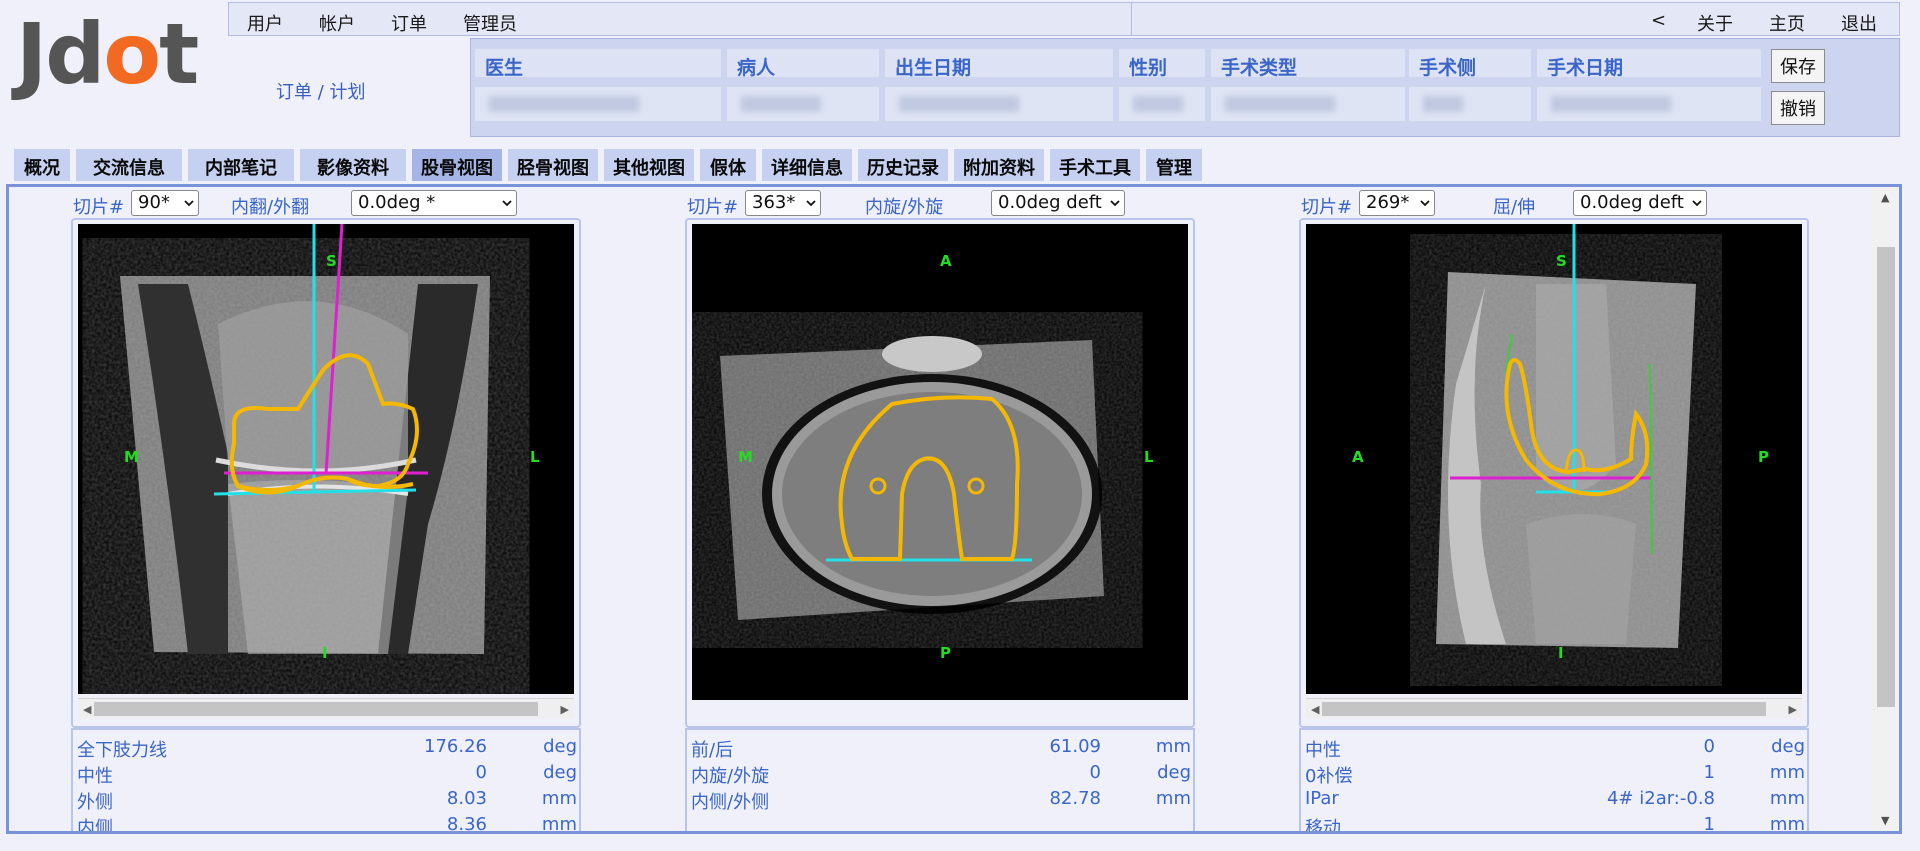 The width and height of the screenshot is (1920, 851). What do you see at coordinates (1787, 23) in the screenshot?
I see `menu-home: 主页` at bounding box center [1787, 23].